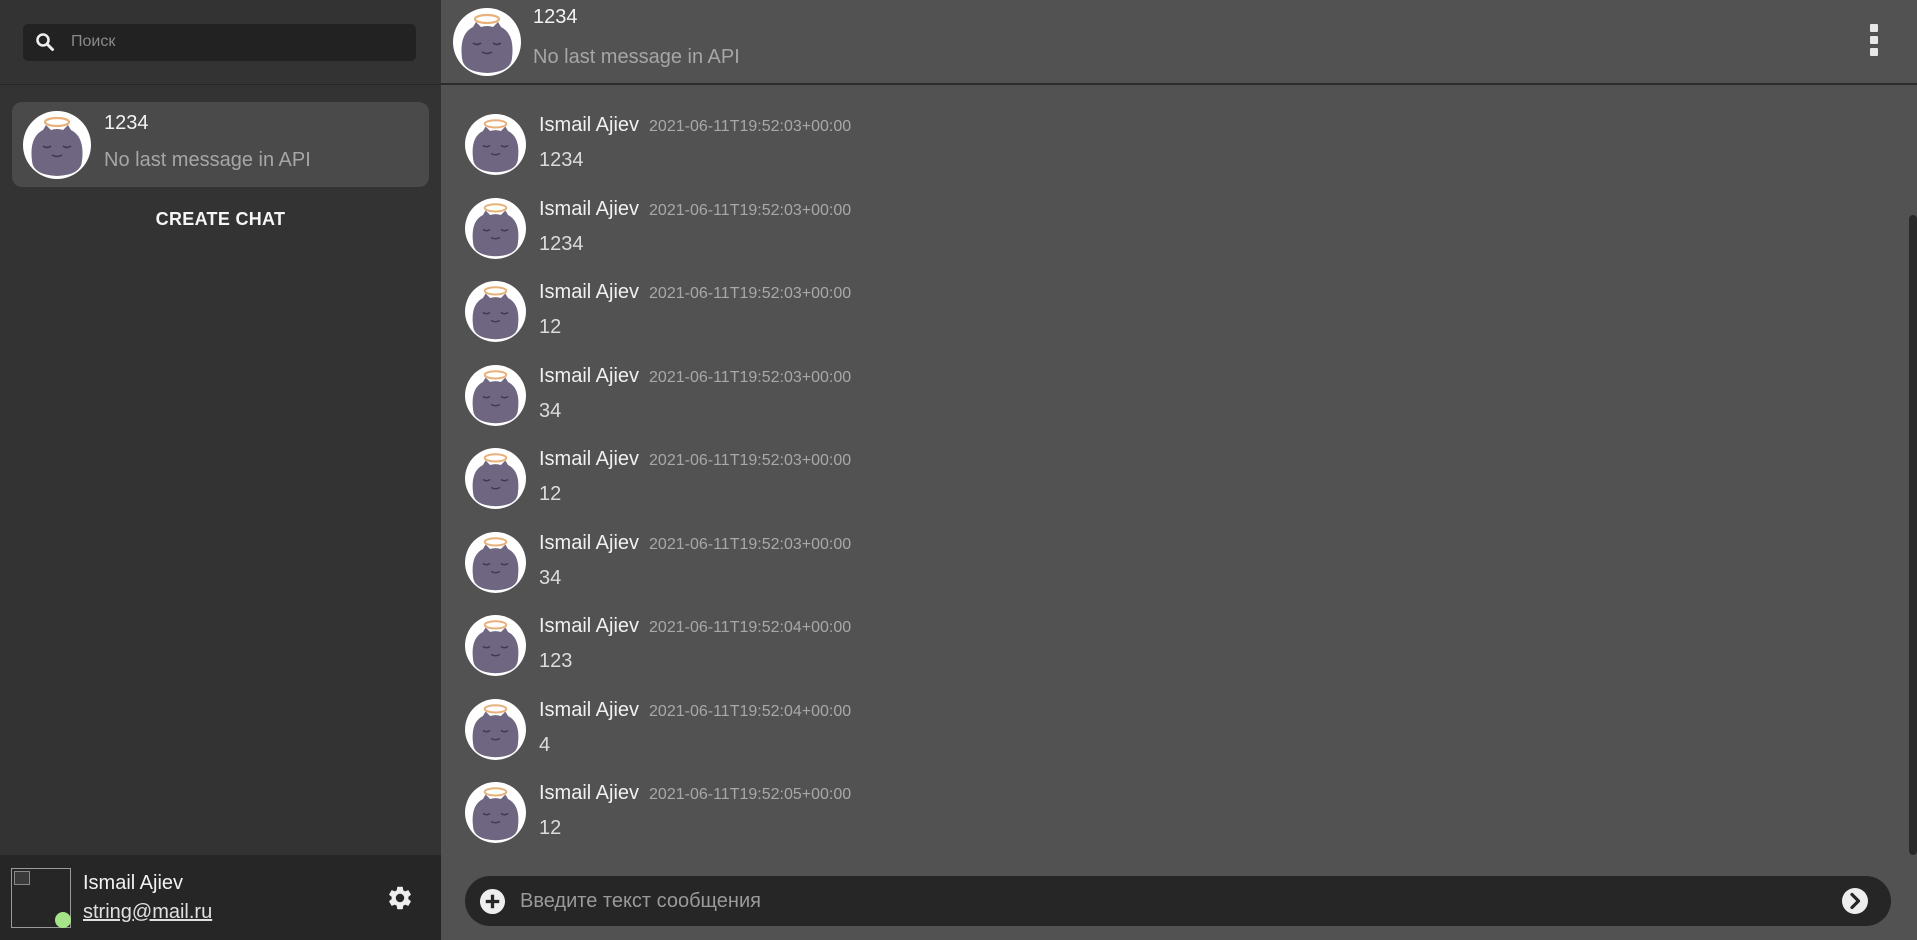  Describe the element at coordinates (555, 17) in the screenshot. I see `header-title: 1234` at that location.